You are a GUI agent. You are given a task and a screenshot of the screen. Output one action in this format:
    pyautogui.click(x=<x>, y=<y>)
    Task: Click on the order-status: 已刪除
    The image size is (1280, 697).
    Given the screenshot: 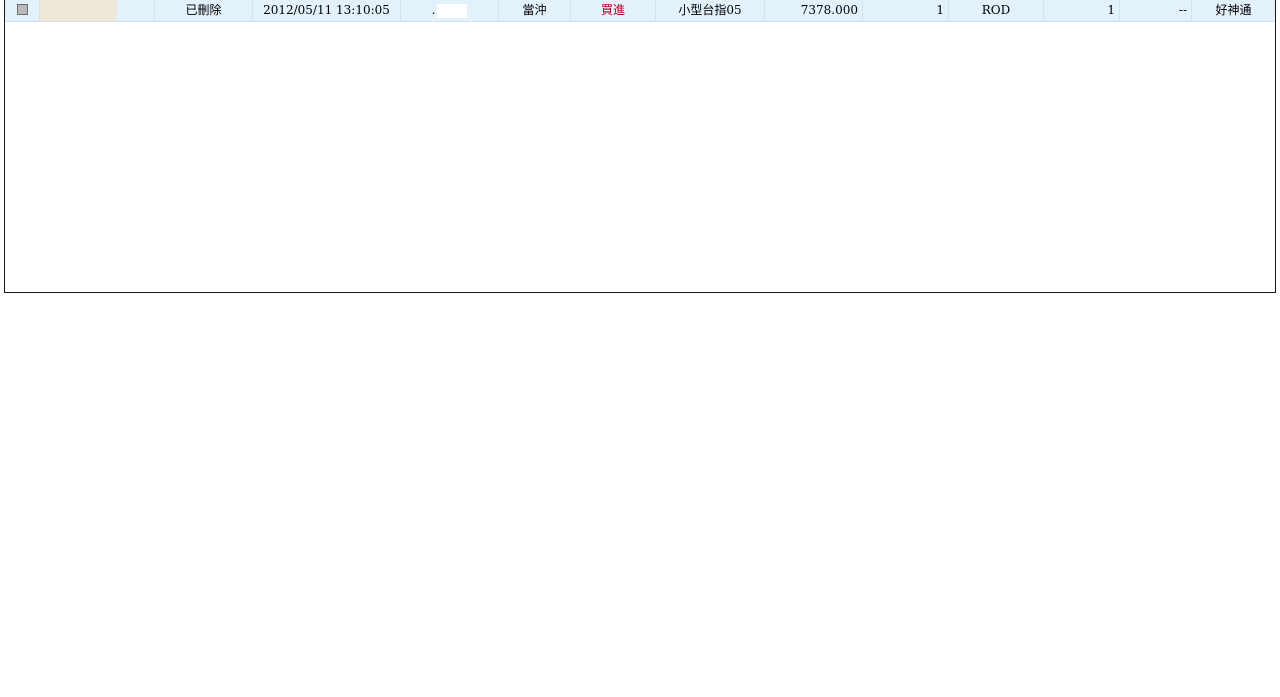 What is the action you would take?
    pyautogui.click(x=204, y=10)
    